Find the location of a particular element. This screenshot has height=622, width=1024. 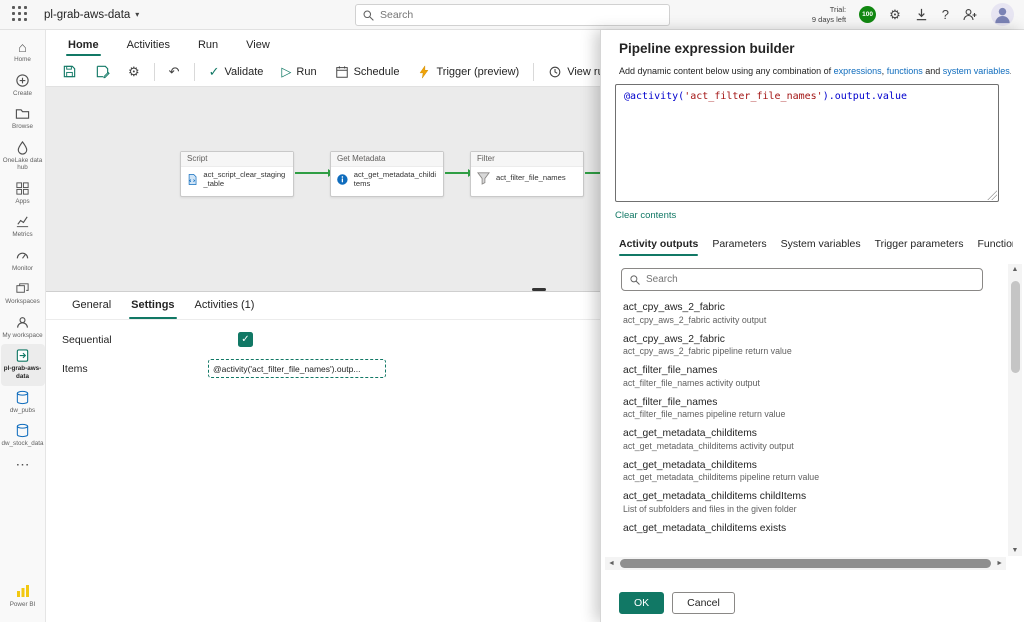

activity-node-filter: Filter act_filter_file_names is located at coordinates (527, 174).